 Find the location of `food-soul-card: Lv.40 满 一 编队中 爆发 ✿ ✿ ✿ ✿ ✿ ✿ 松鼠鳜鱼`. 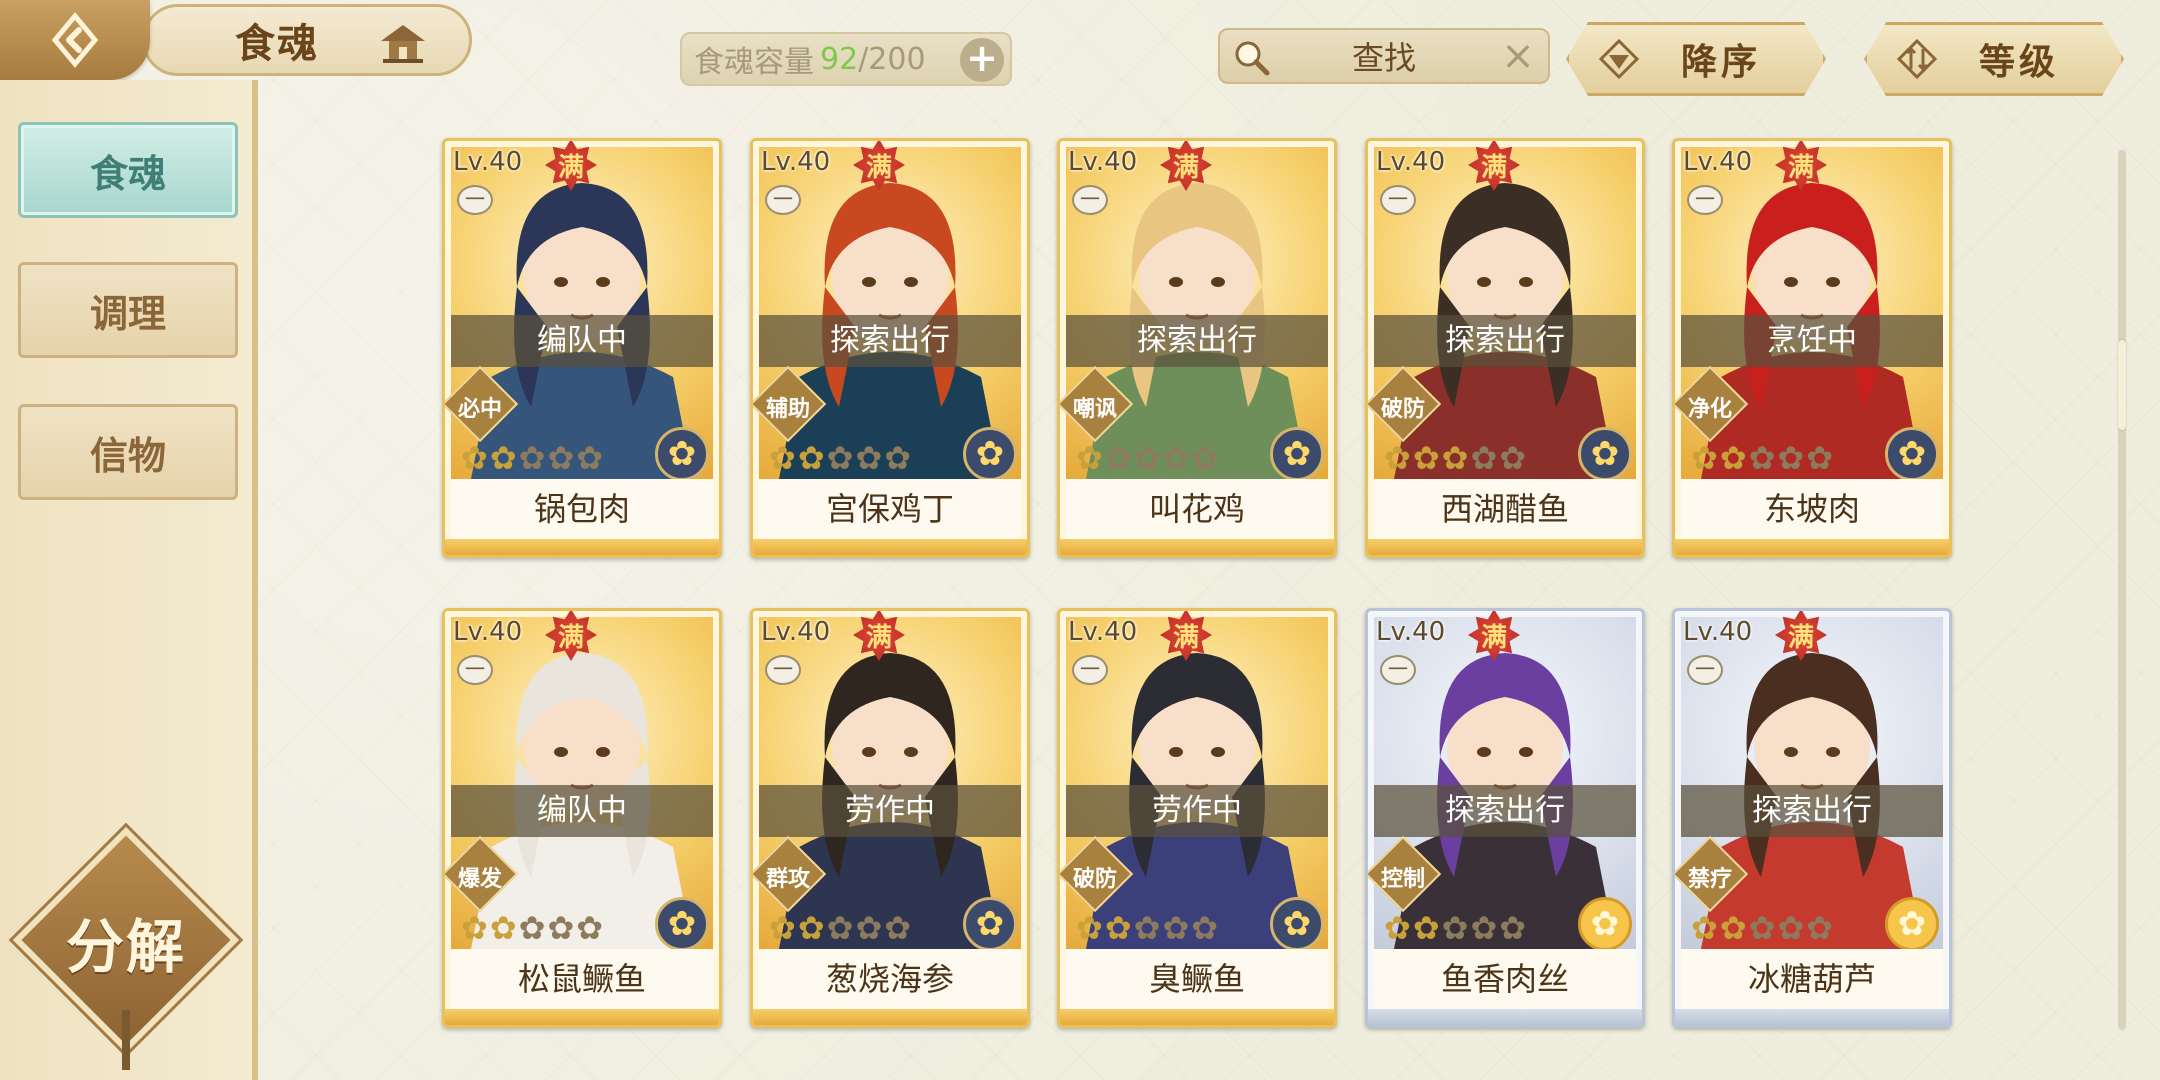

food-soul-card: Lv.40 满 一 编队中 爆发 ✿ ✿ ✿ ✿ ✿ ✿ 松鼠鳜鱼 is located at coordinates (582, 818).